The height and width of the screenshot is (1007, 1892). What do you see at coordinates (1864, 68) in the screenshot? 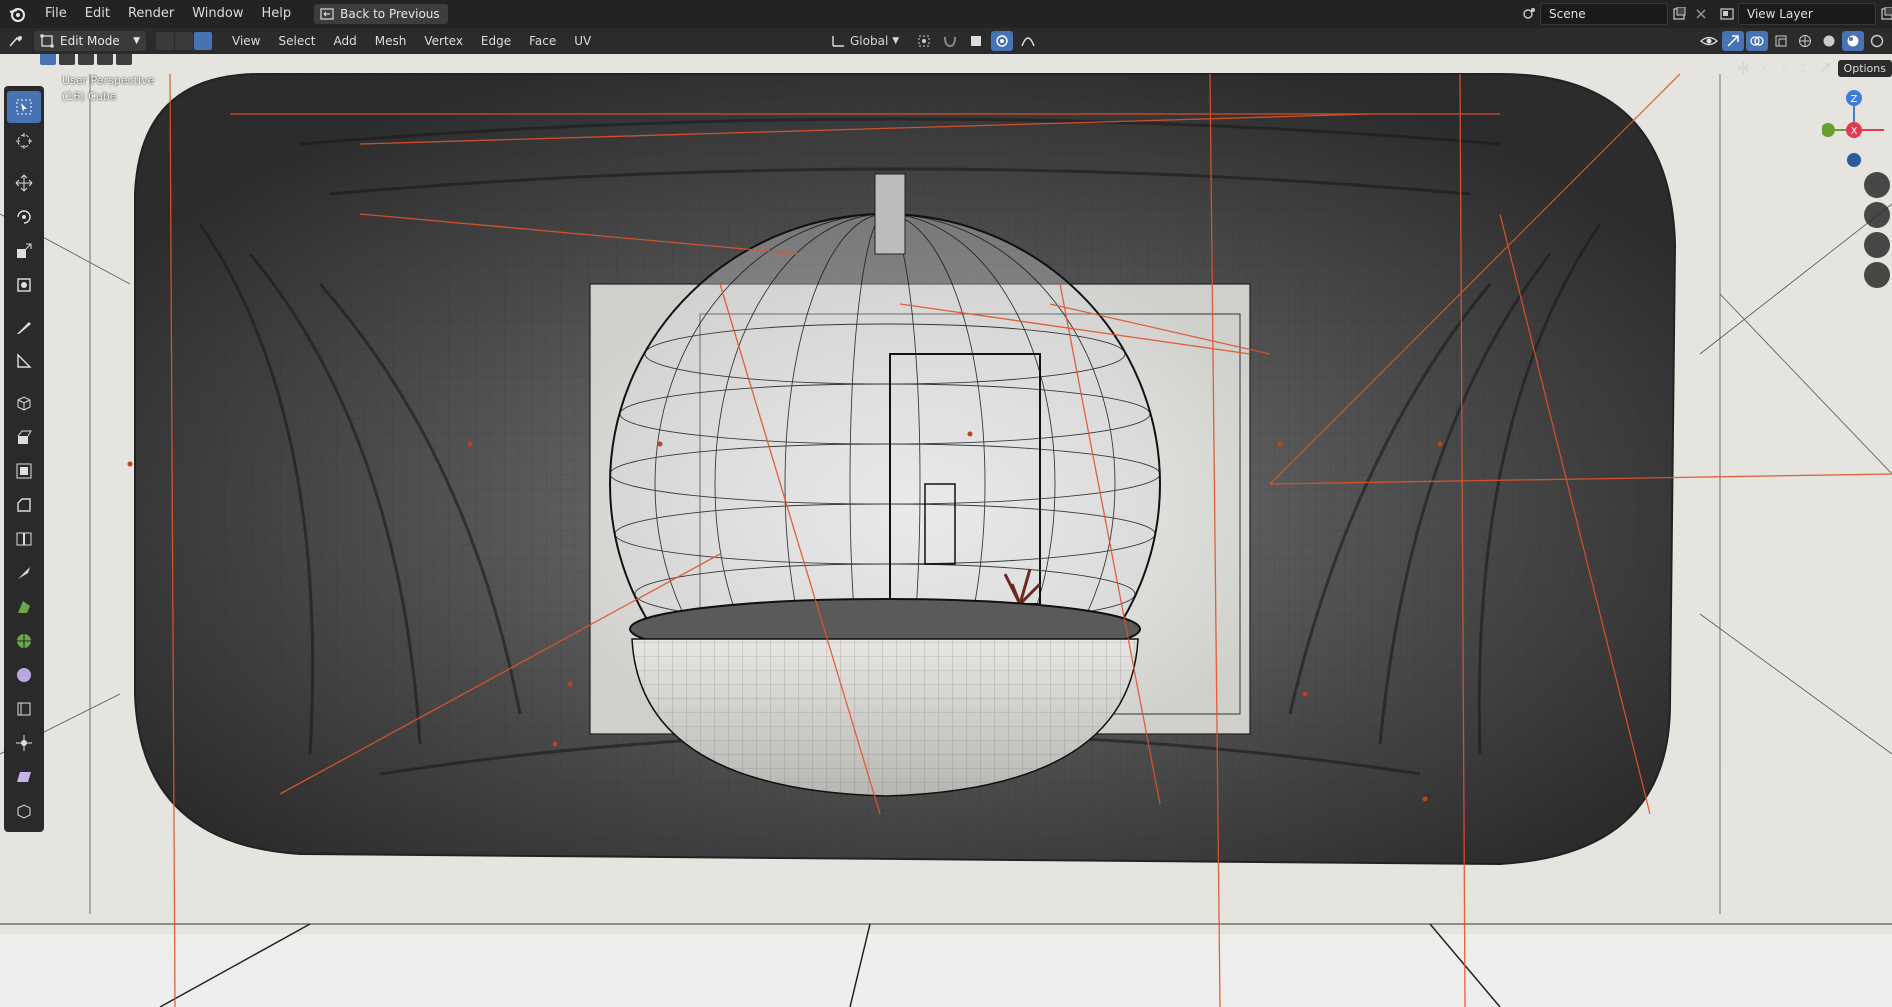
I see `options-button: Options` at bounding box center [1864, 68].